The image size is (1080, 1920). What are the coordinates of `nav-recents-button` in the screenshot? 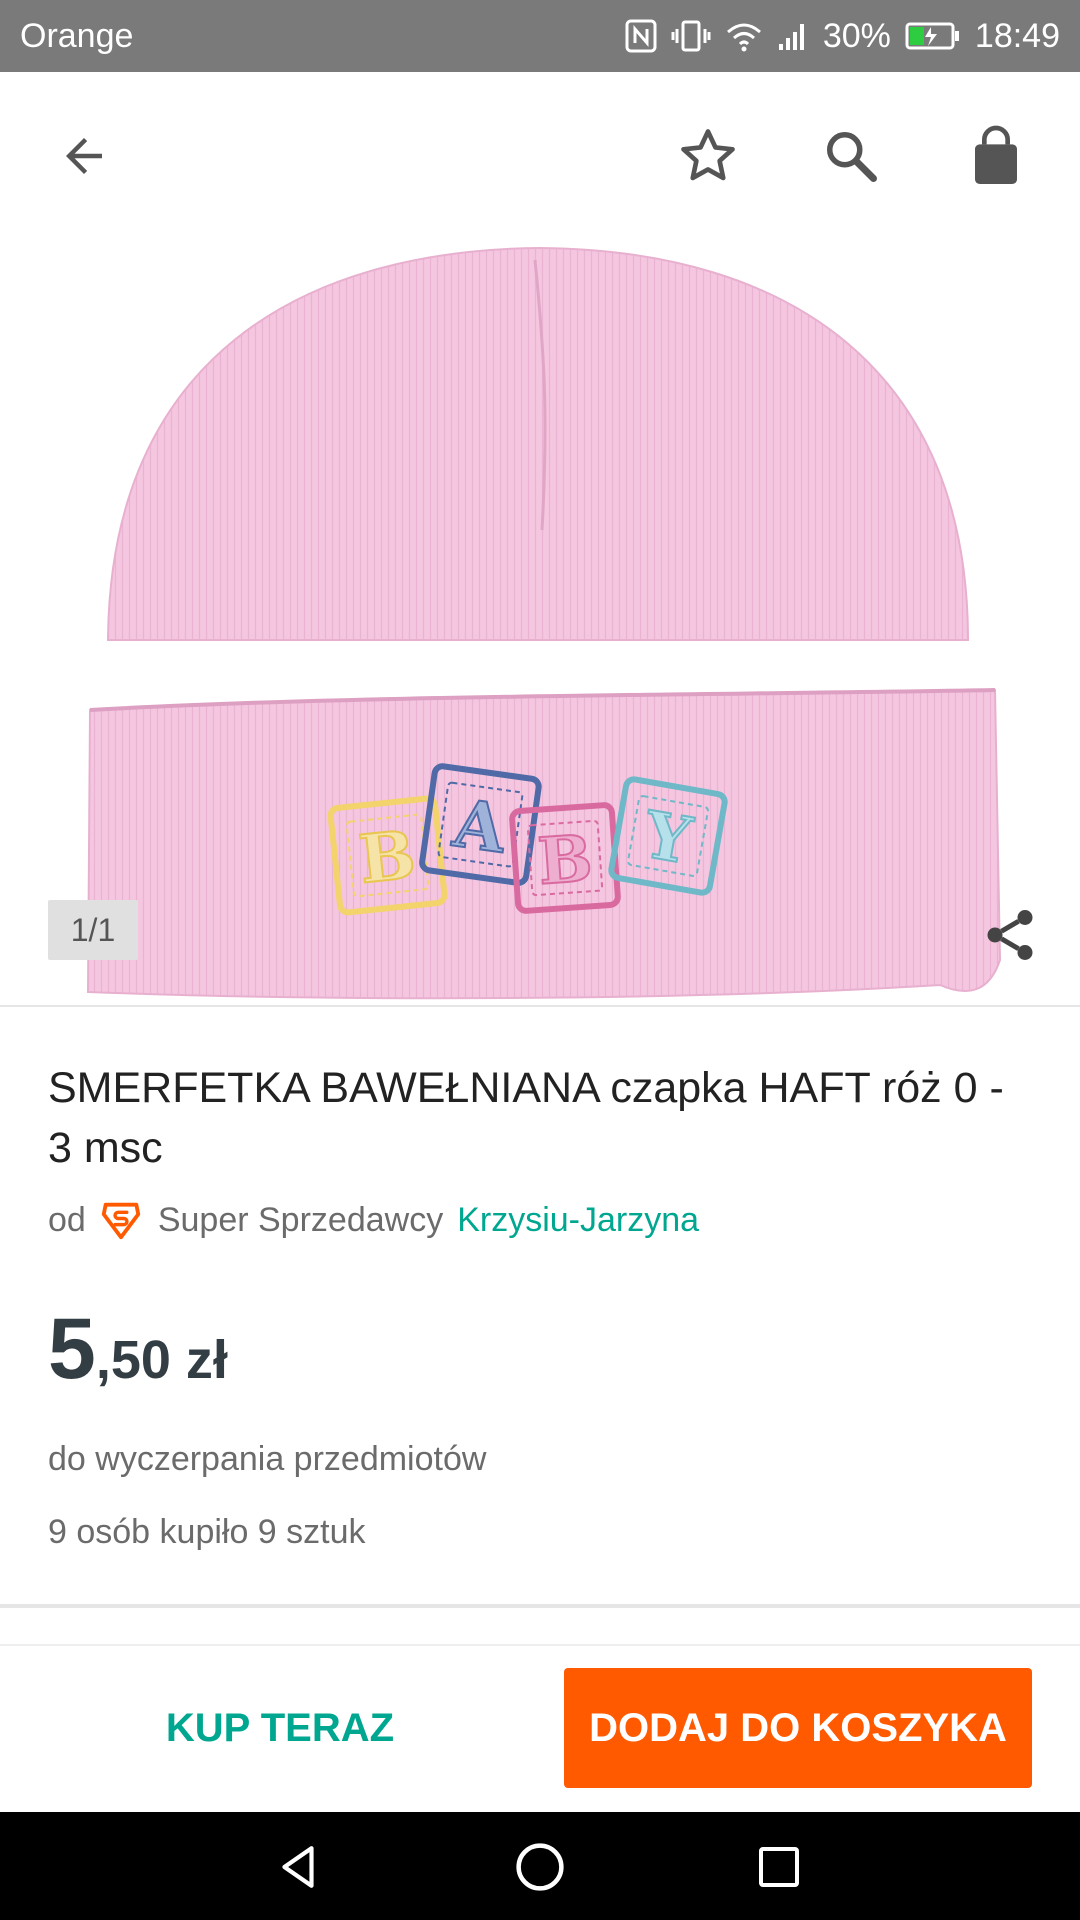 It's located at (779, 1867).